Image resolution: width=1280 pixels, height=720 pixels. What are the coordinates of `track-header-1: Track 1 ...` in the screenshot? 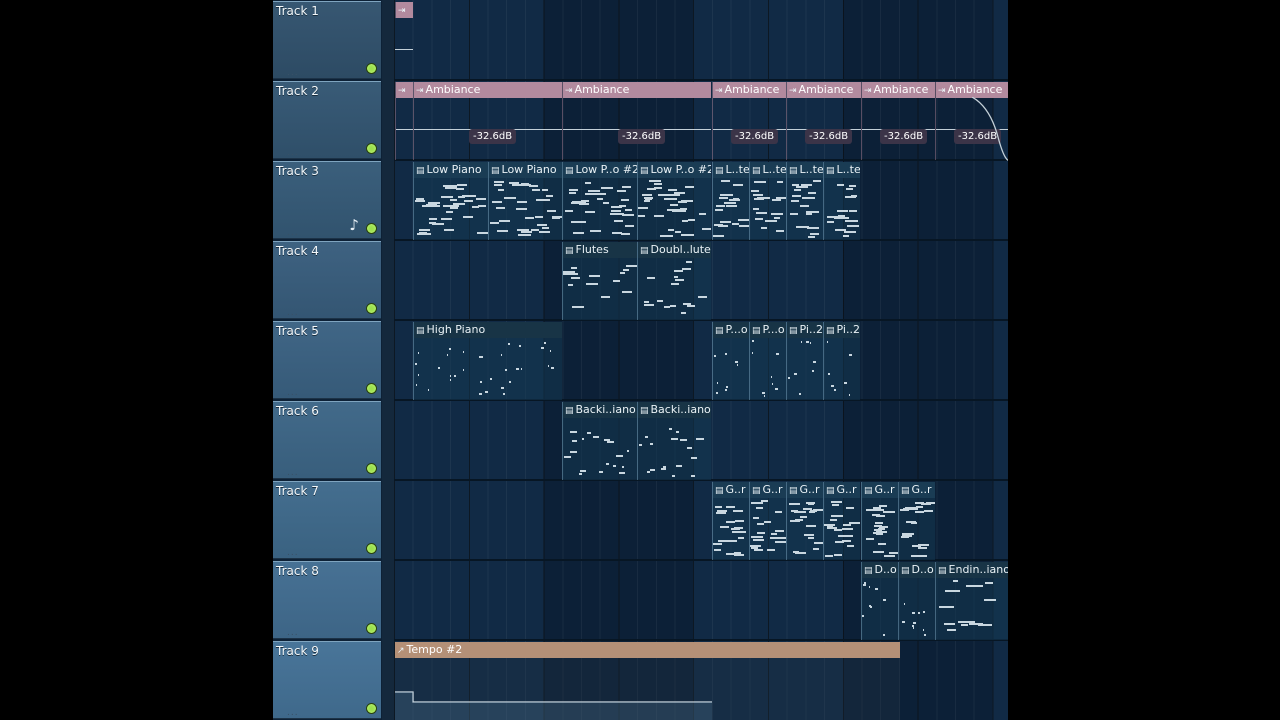 It's located at (327, 40).